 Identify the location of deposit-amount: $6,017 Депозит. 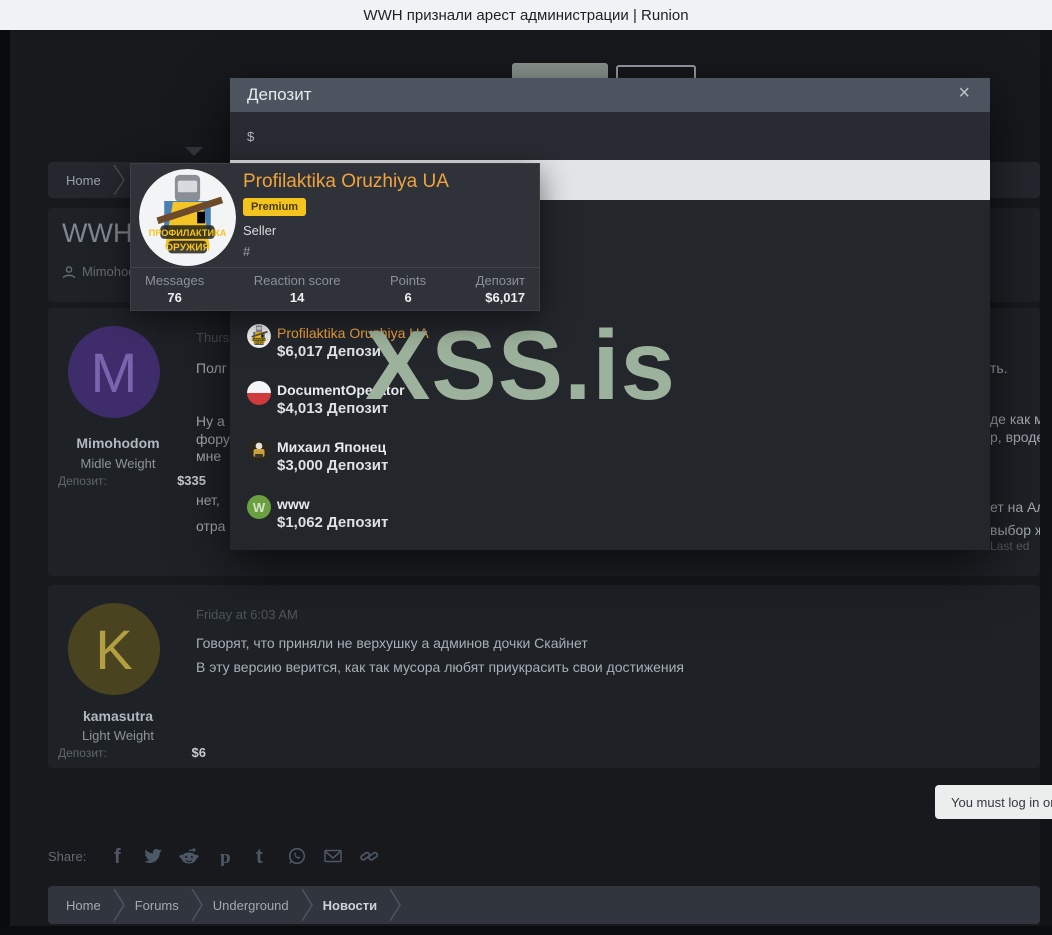
(333, 351).